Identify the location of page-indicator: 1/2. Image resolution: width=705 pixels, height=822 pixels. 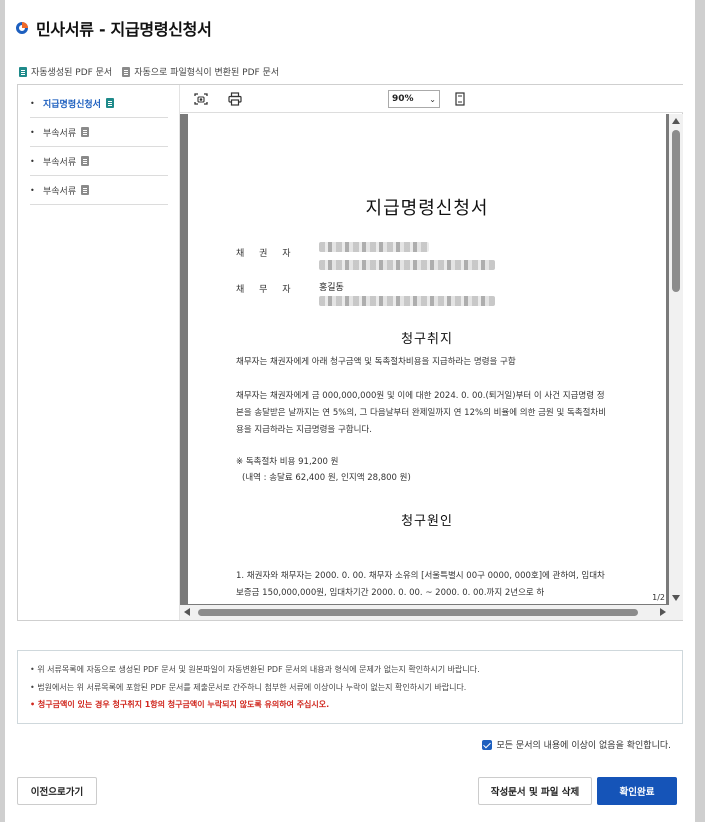
(658, 597).